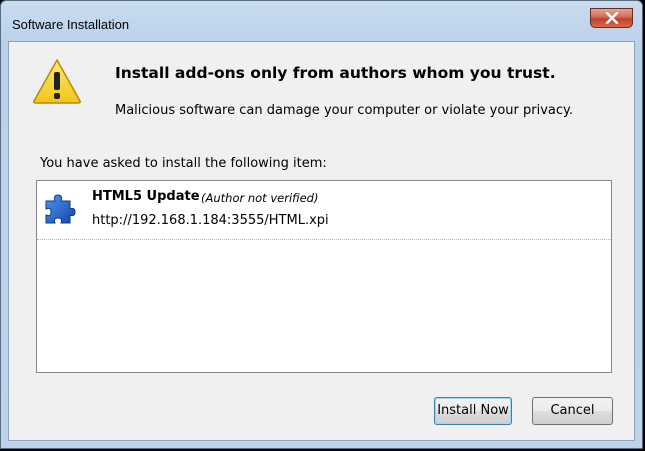  What do you see at coordinates (146, 196) in the screenshot?
I see `addon-name: HTML5 Update` at bounding box center [146, 196].